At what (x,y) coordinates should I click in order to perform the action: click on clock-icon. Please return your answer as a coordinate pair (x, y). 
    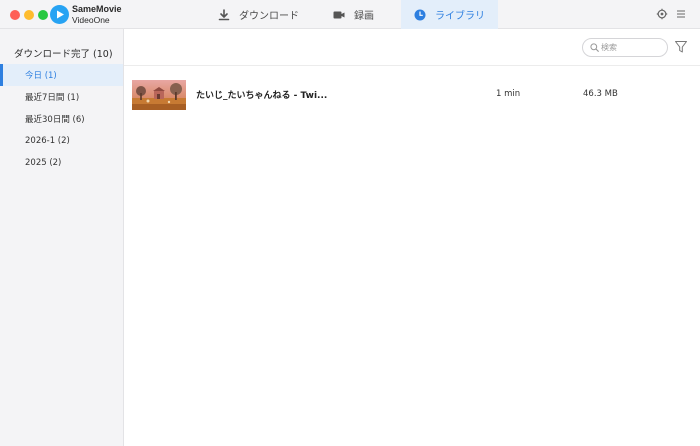
    Looking at the image, I should click on (420, 14).